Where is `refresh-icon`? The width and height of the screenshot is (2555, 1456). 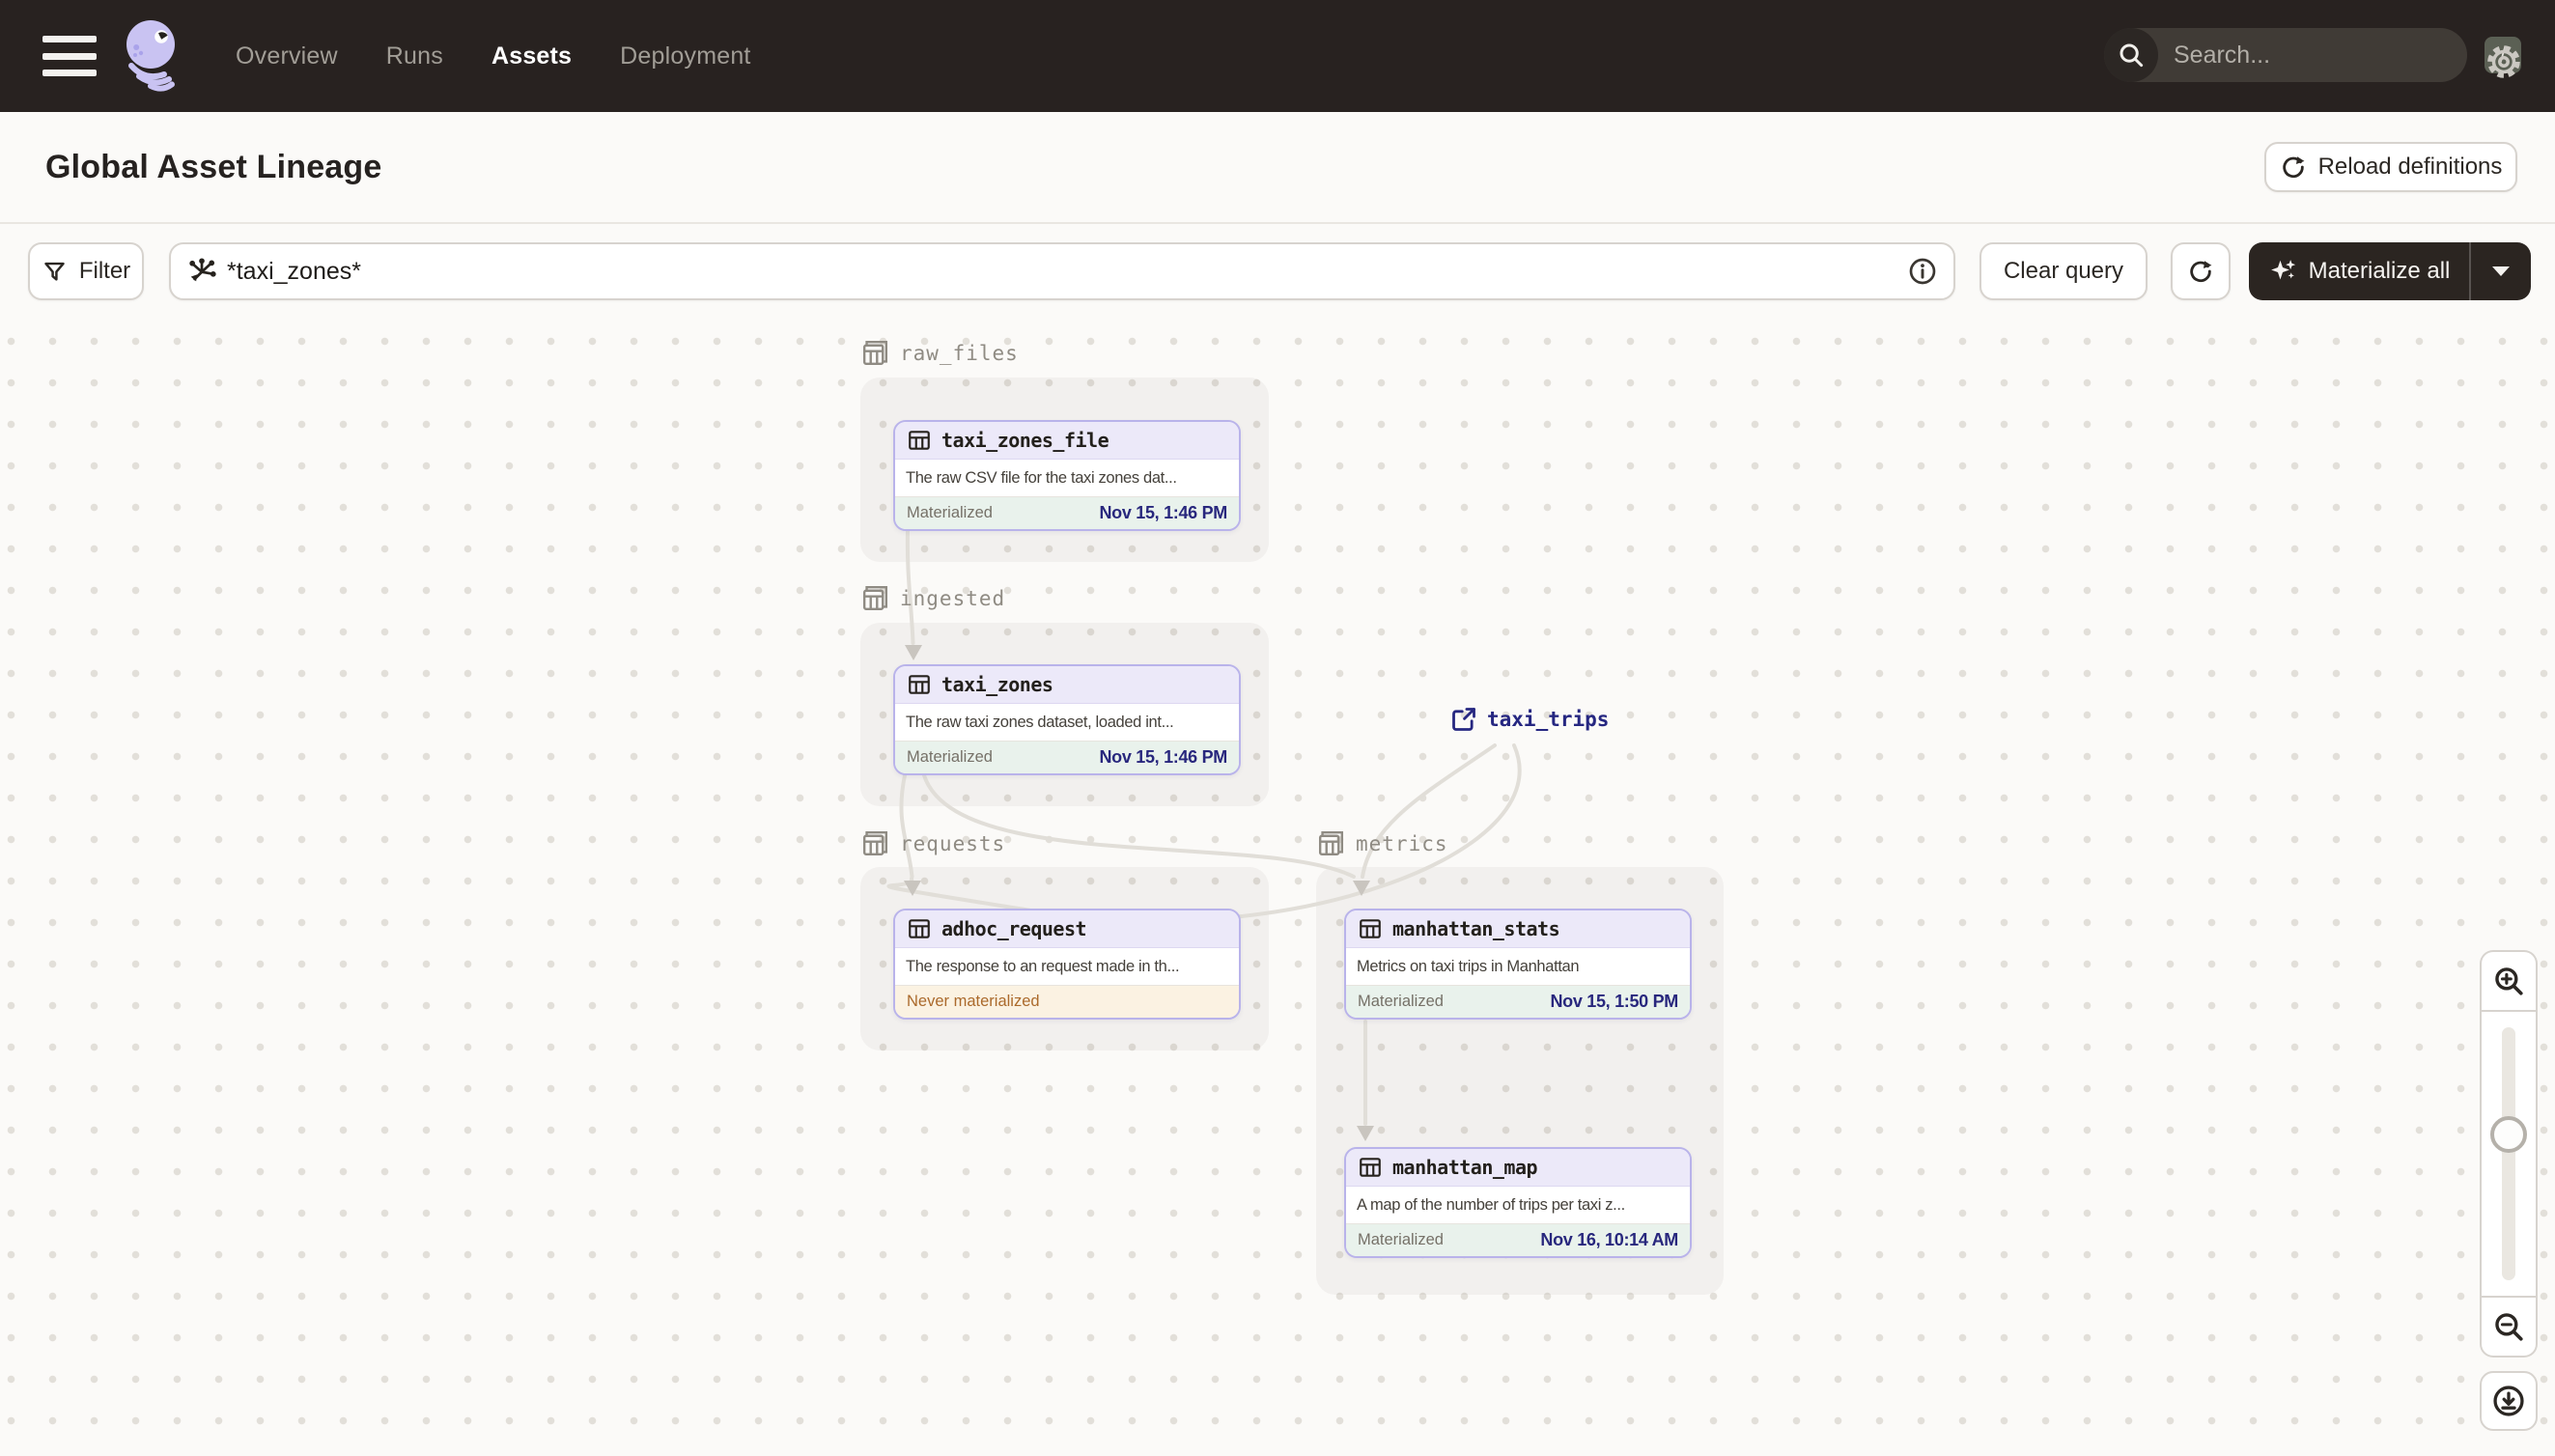
refresh-icon is located at coordinates (2201, 272).